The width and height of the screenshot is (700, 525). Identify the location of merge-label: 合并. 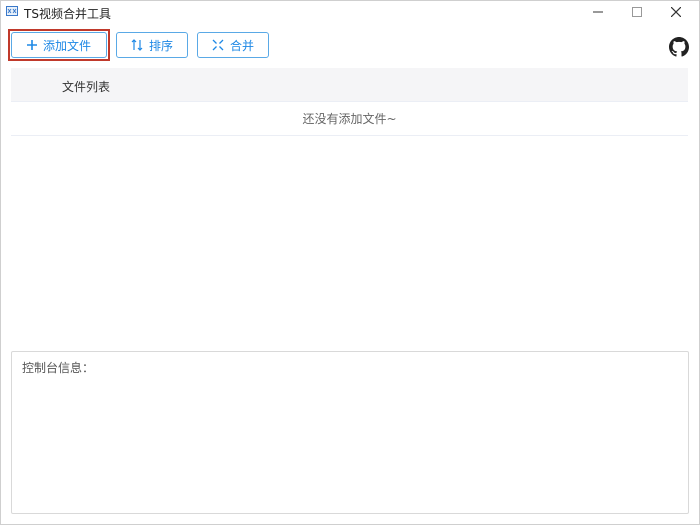
(241, 45).